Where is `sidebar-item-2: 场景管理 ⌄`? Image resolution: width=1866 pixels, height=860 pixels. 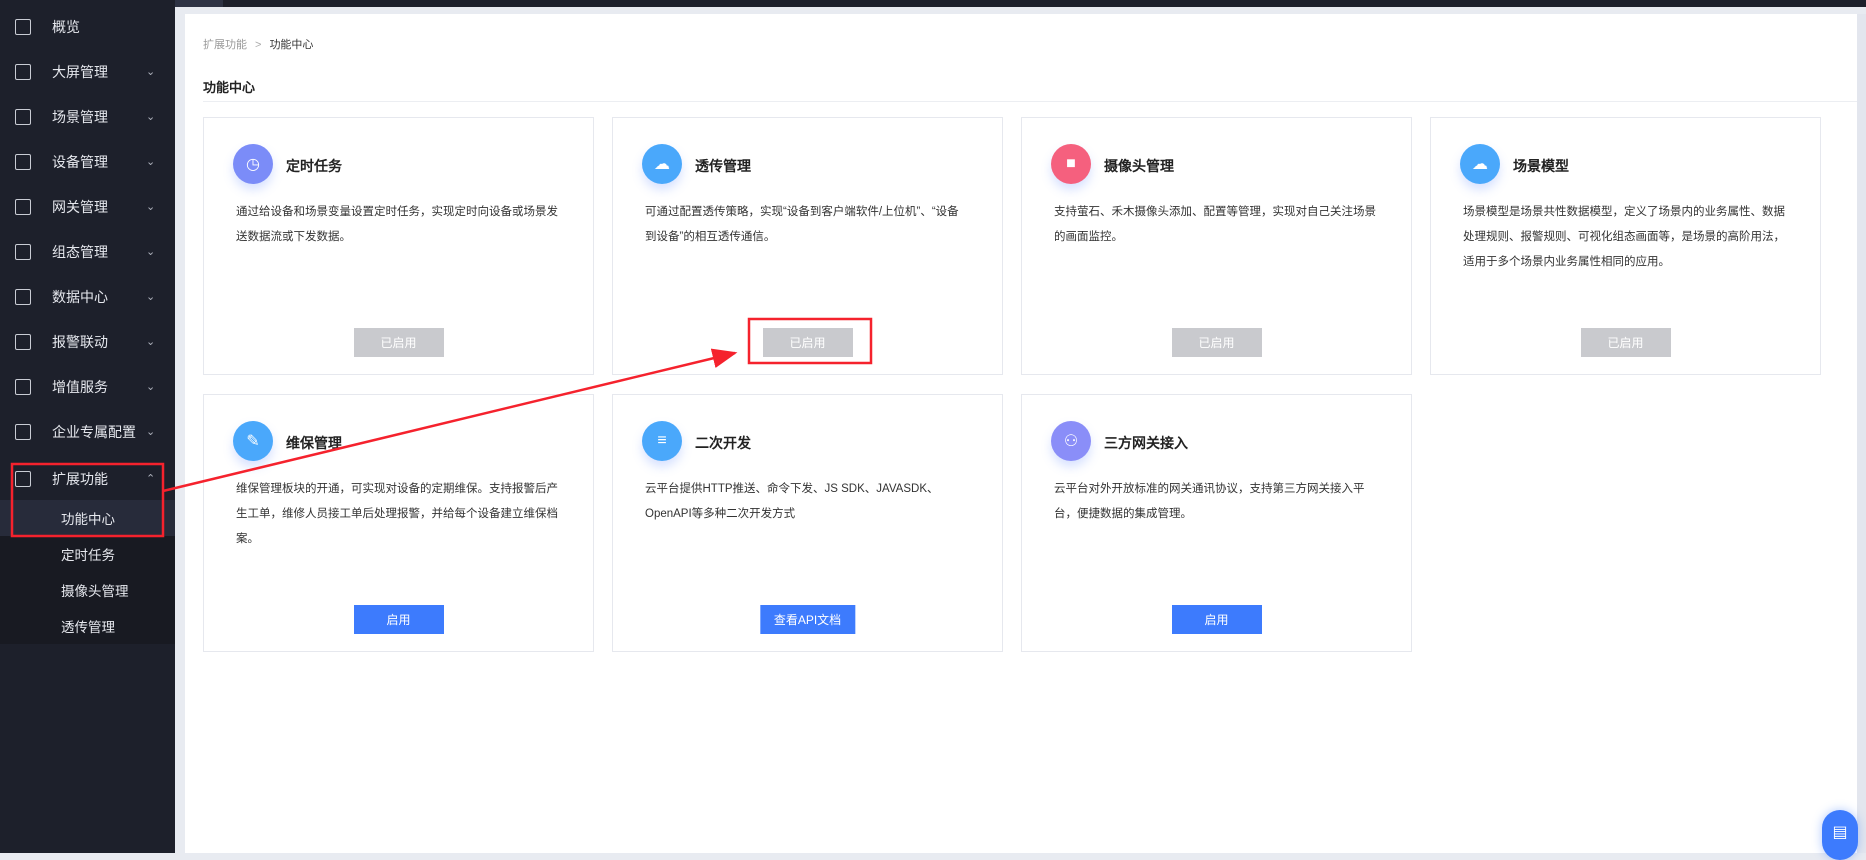
sidebar-item-2: 场景管理 ⌄ is located at coordinates (87, 116).